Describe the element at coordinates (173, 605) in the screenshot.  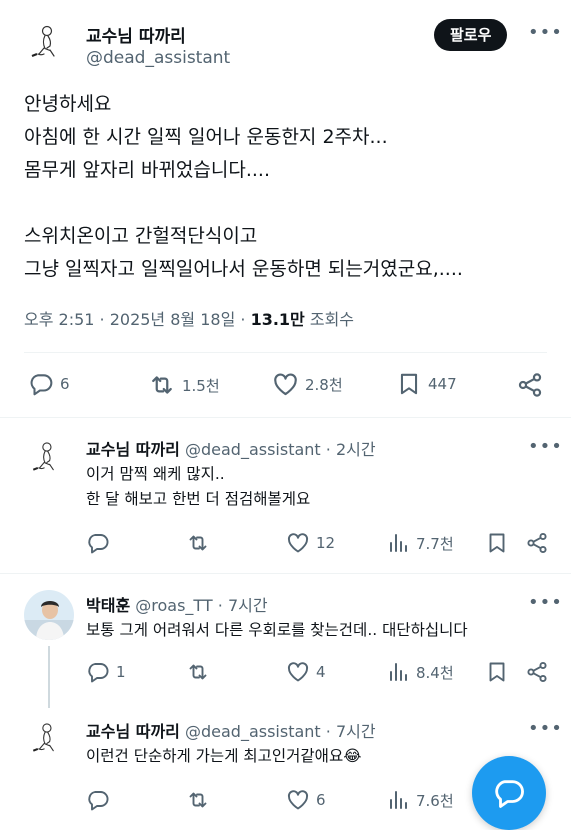
I see `reply-author-handle: @roas_TT` at that location.